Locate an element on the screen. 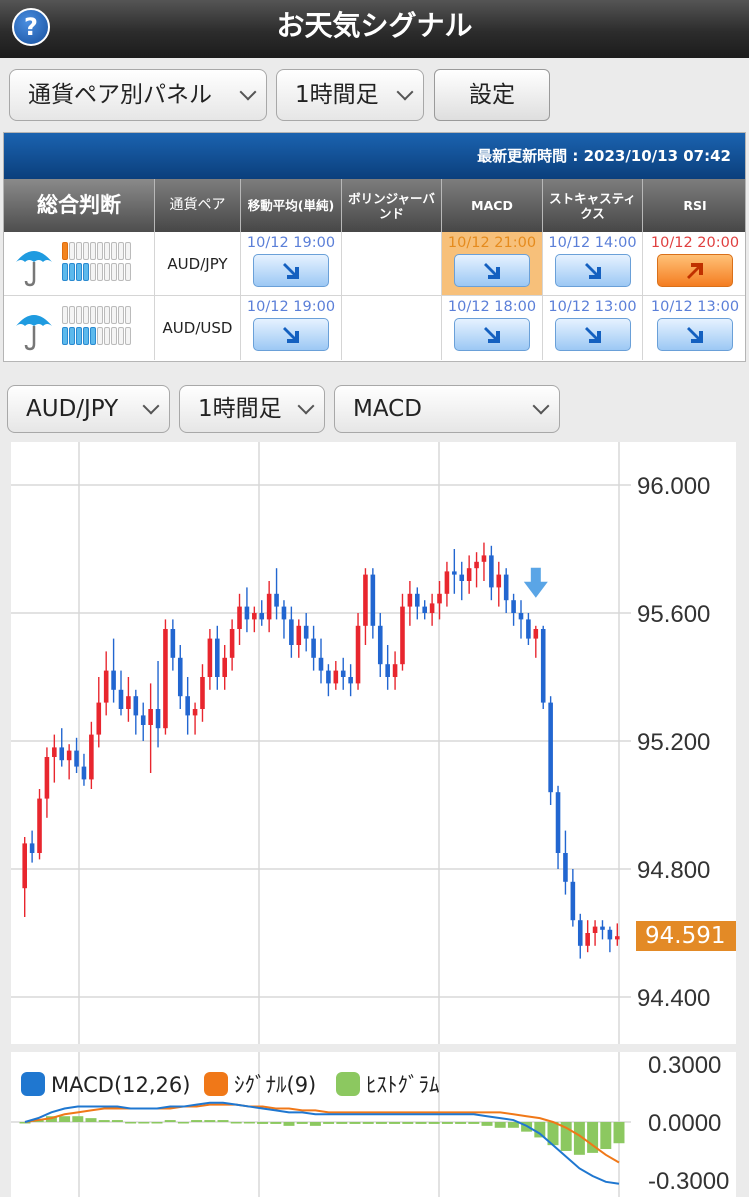 The height and width of the screenshot is (1197, 749). stochastics-signal-cell: 10/12 13:00 is located at coordinates (593, 328).